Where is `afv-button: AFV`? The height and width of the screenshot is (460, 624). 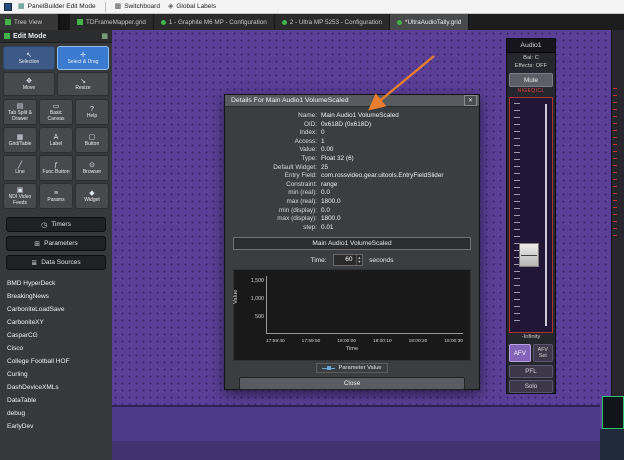
afv-button: AFV is located at coordinates (520, 353).